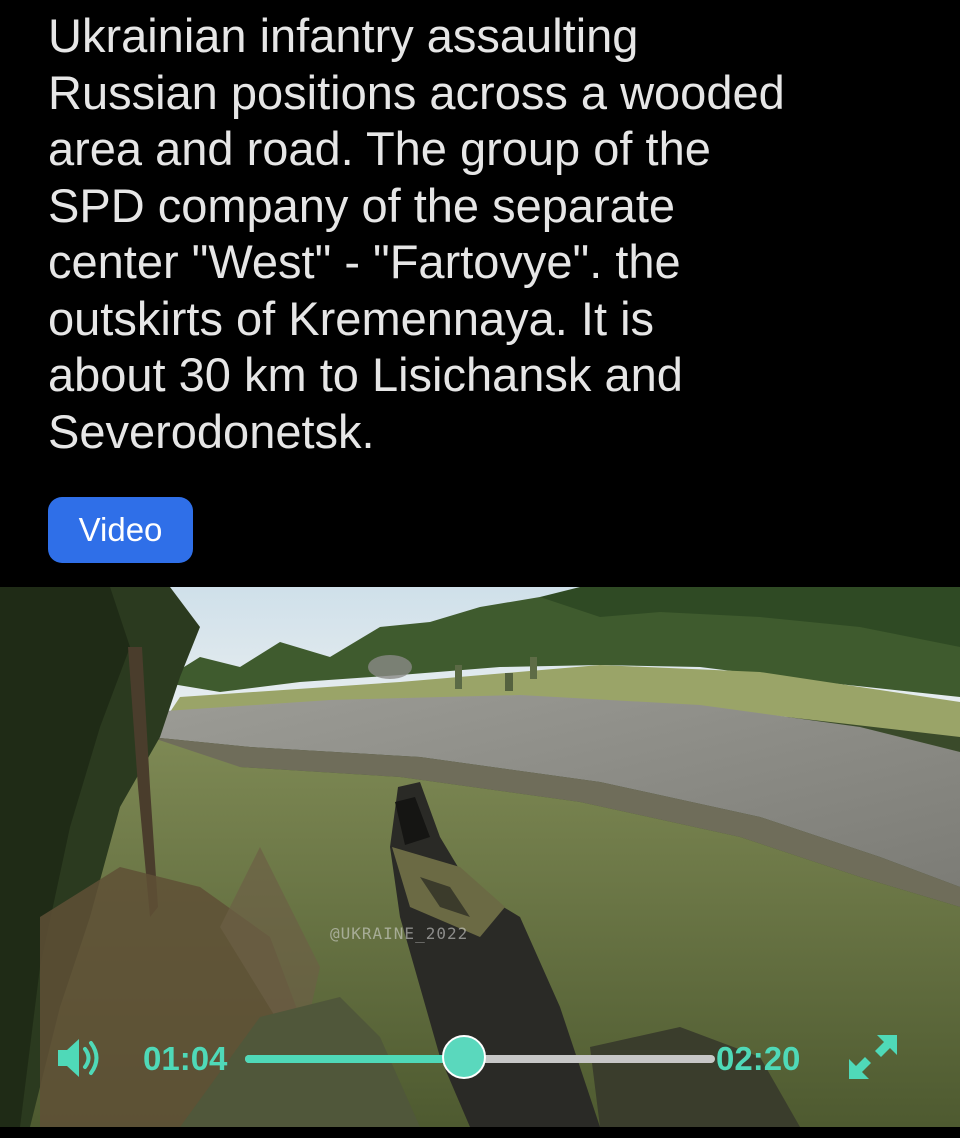 Image resolution: width=960 pixels, height=1138 pixels. Describe the element at coordinates (120, 530) in the screenshot. I see `video-tag-button: Video` at that location.